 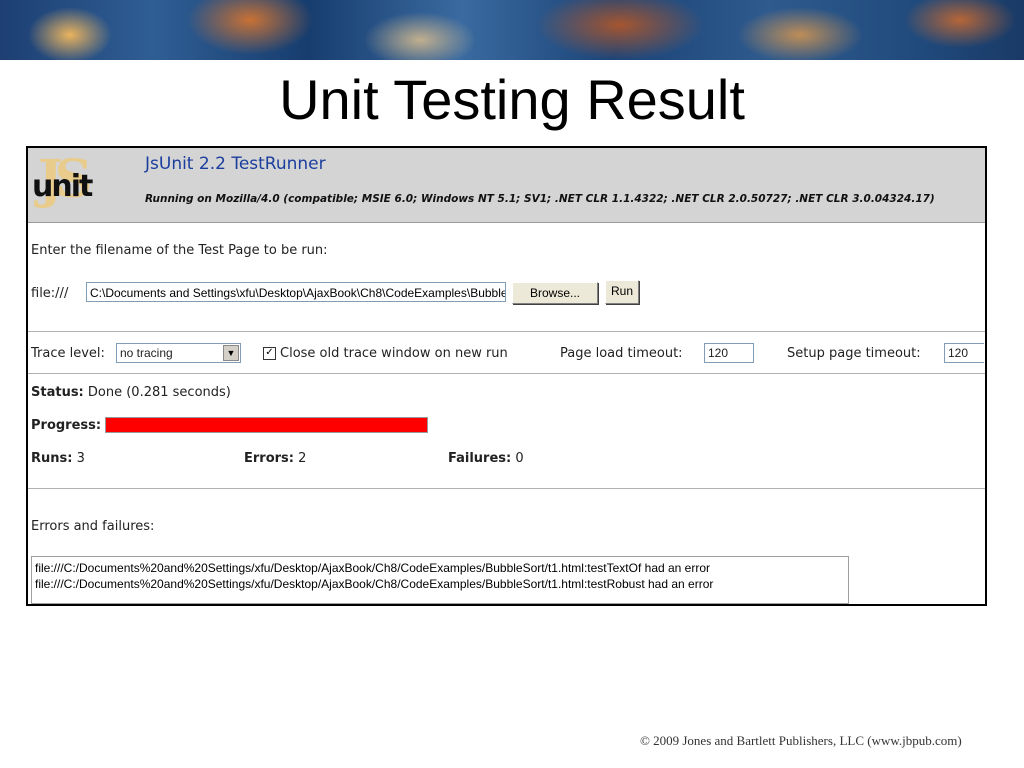 I want to click on setup-timeout-input: 120, so click(x=964, y=353).